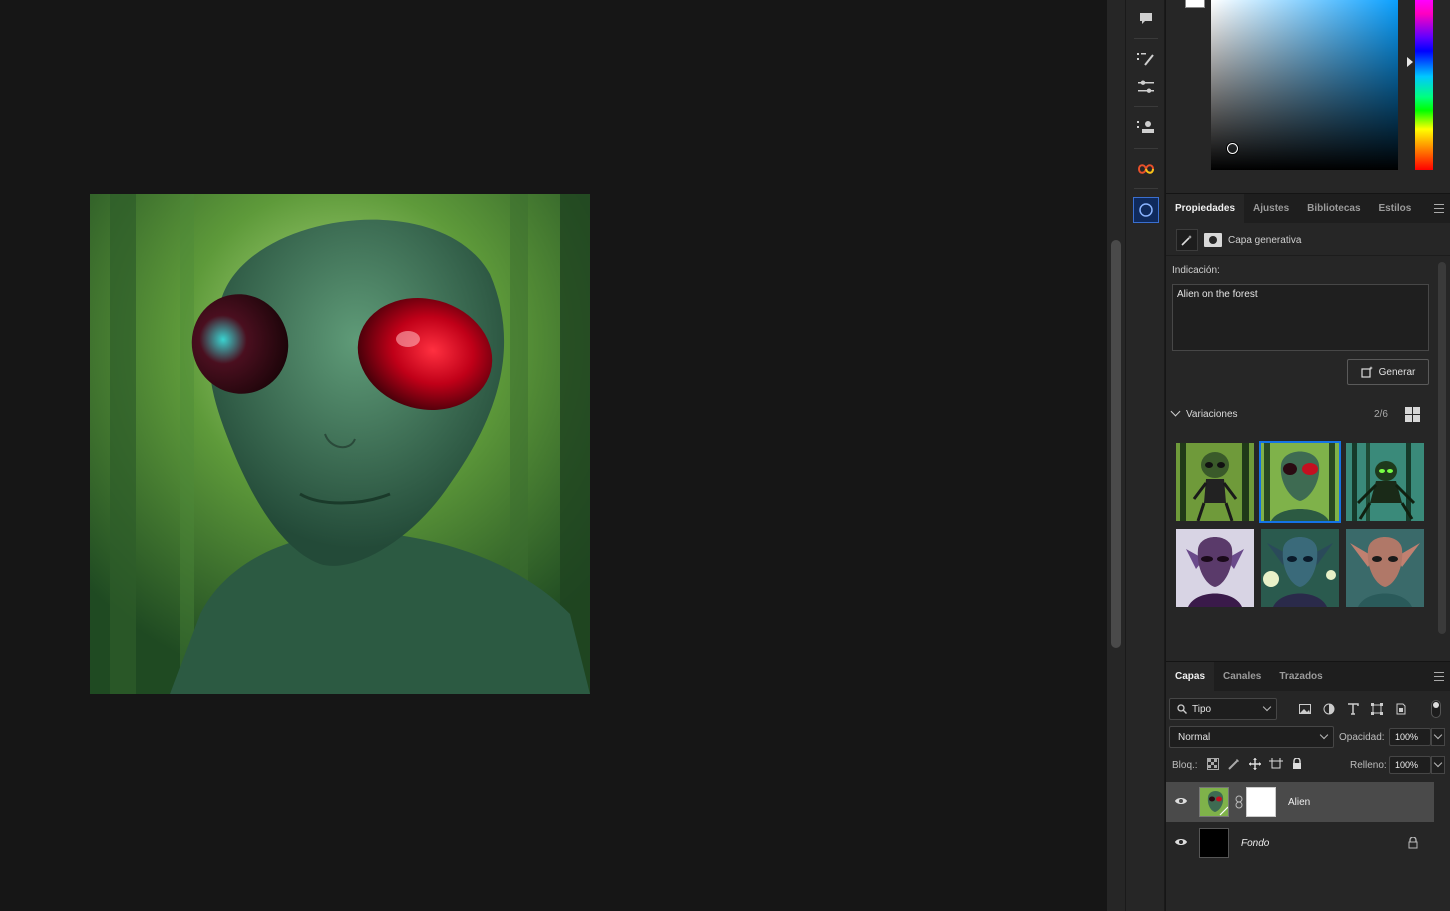 The image size is (1450, 911). I want to click on layer-row-alien: Alien, so click(1300, 802).